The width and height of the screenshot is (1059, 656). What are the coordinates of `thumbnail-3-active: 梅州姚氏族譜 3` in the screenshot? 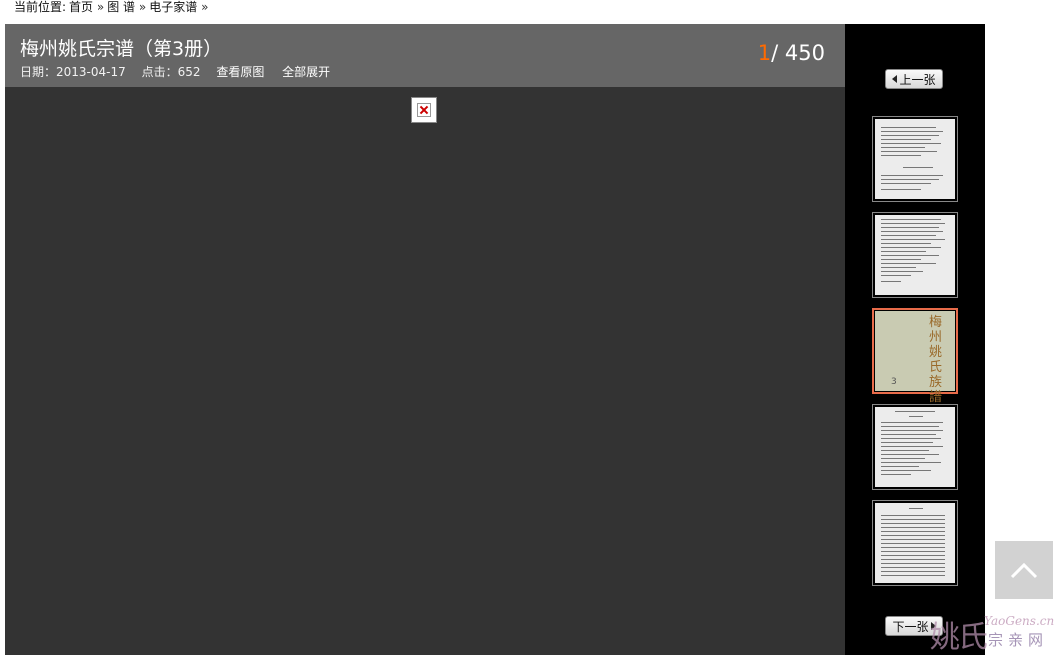 It's located at (915, 356).